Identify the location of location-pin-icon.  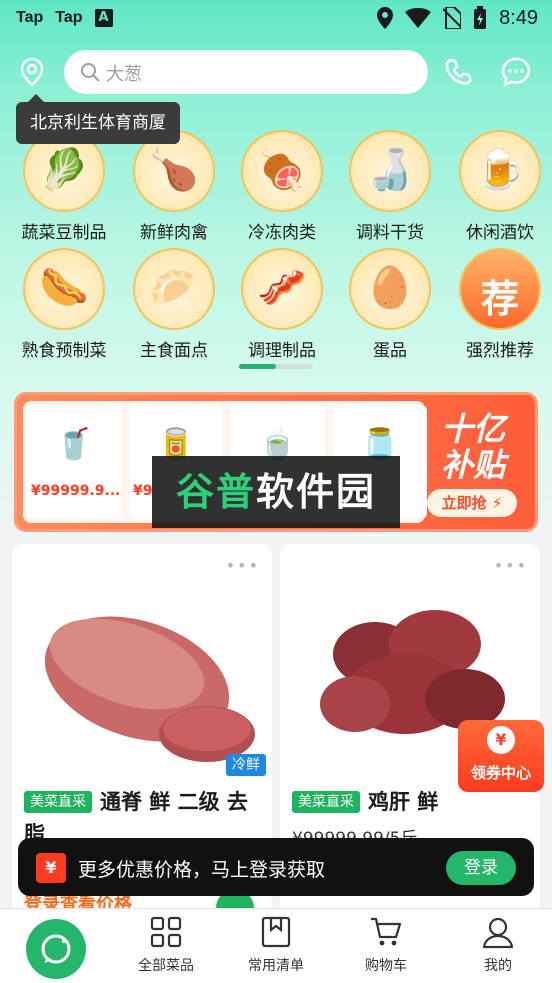
(32, 72).